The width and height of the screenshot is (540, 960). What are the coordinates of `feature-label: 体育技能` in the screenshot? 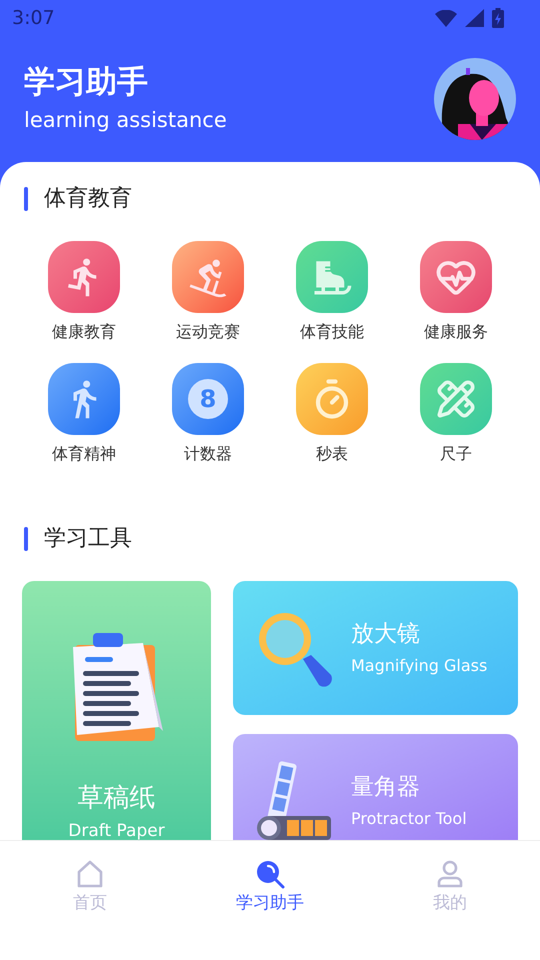 It's located at (332, 332).